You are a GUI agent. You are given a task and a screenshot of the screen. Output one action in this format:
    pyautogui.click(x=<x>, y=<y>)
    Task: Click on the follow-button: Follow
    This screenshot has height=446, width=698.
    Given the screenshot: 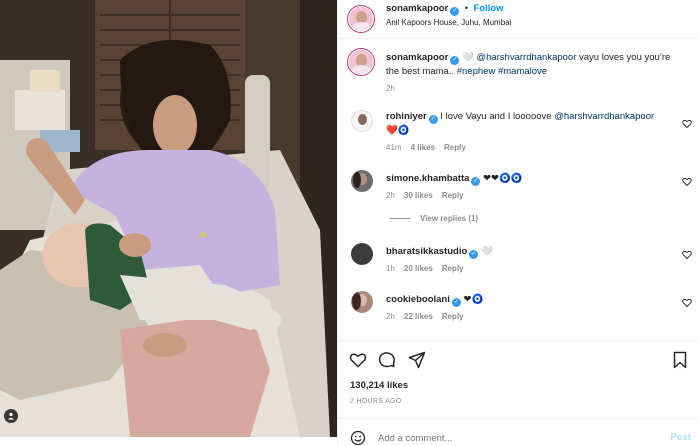 What is the action you would take?
    pyautogui.click(x=488, y=8)
    